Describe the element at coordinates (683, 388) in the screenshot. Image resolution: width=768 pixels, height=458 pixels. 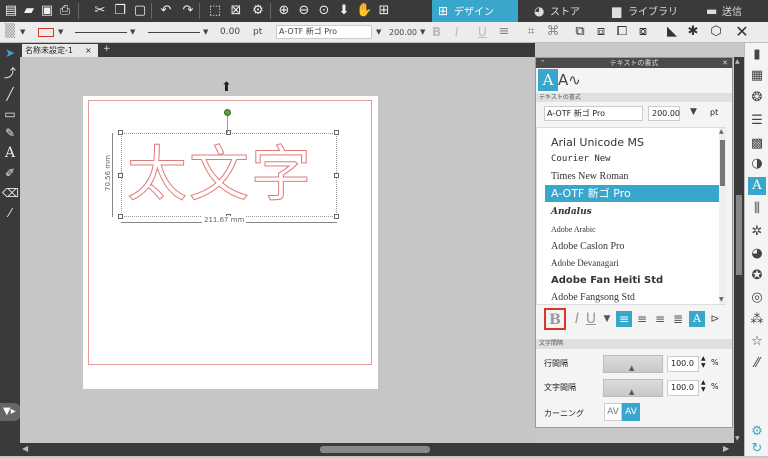
I see `char-spacing-input: 100.0` at that location.